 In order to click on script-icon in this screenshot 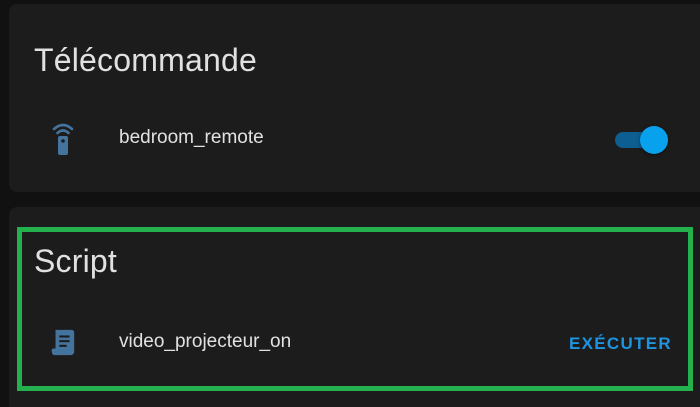, I will do `click(63, 342)`.